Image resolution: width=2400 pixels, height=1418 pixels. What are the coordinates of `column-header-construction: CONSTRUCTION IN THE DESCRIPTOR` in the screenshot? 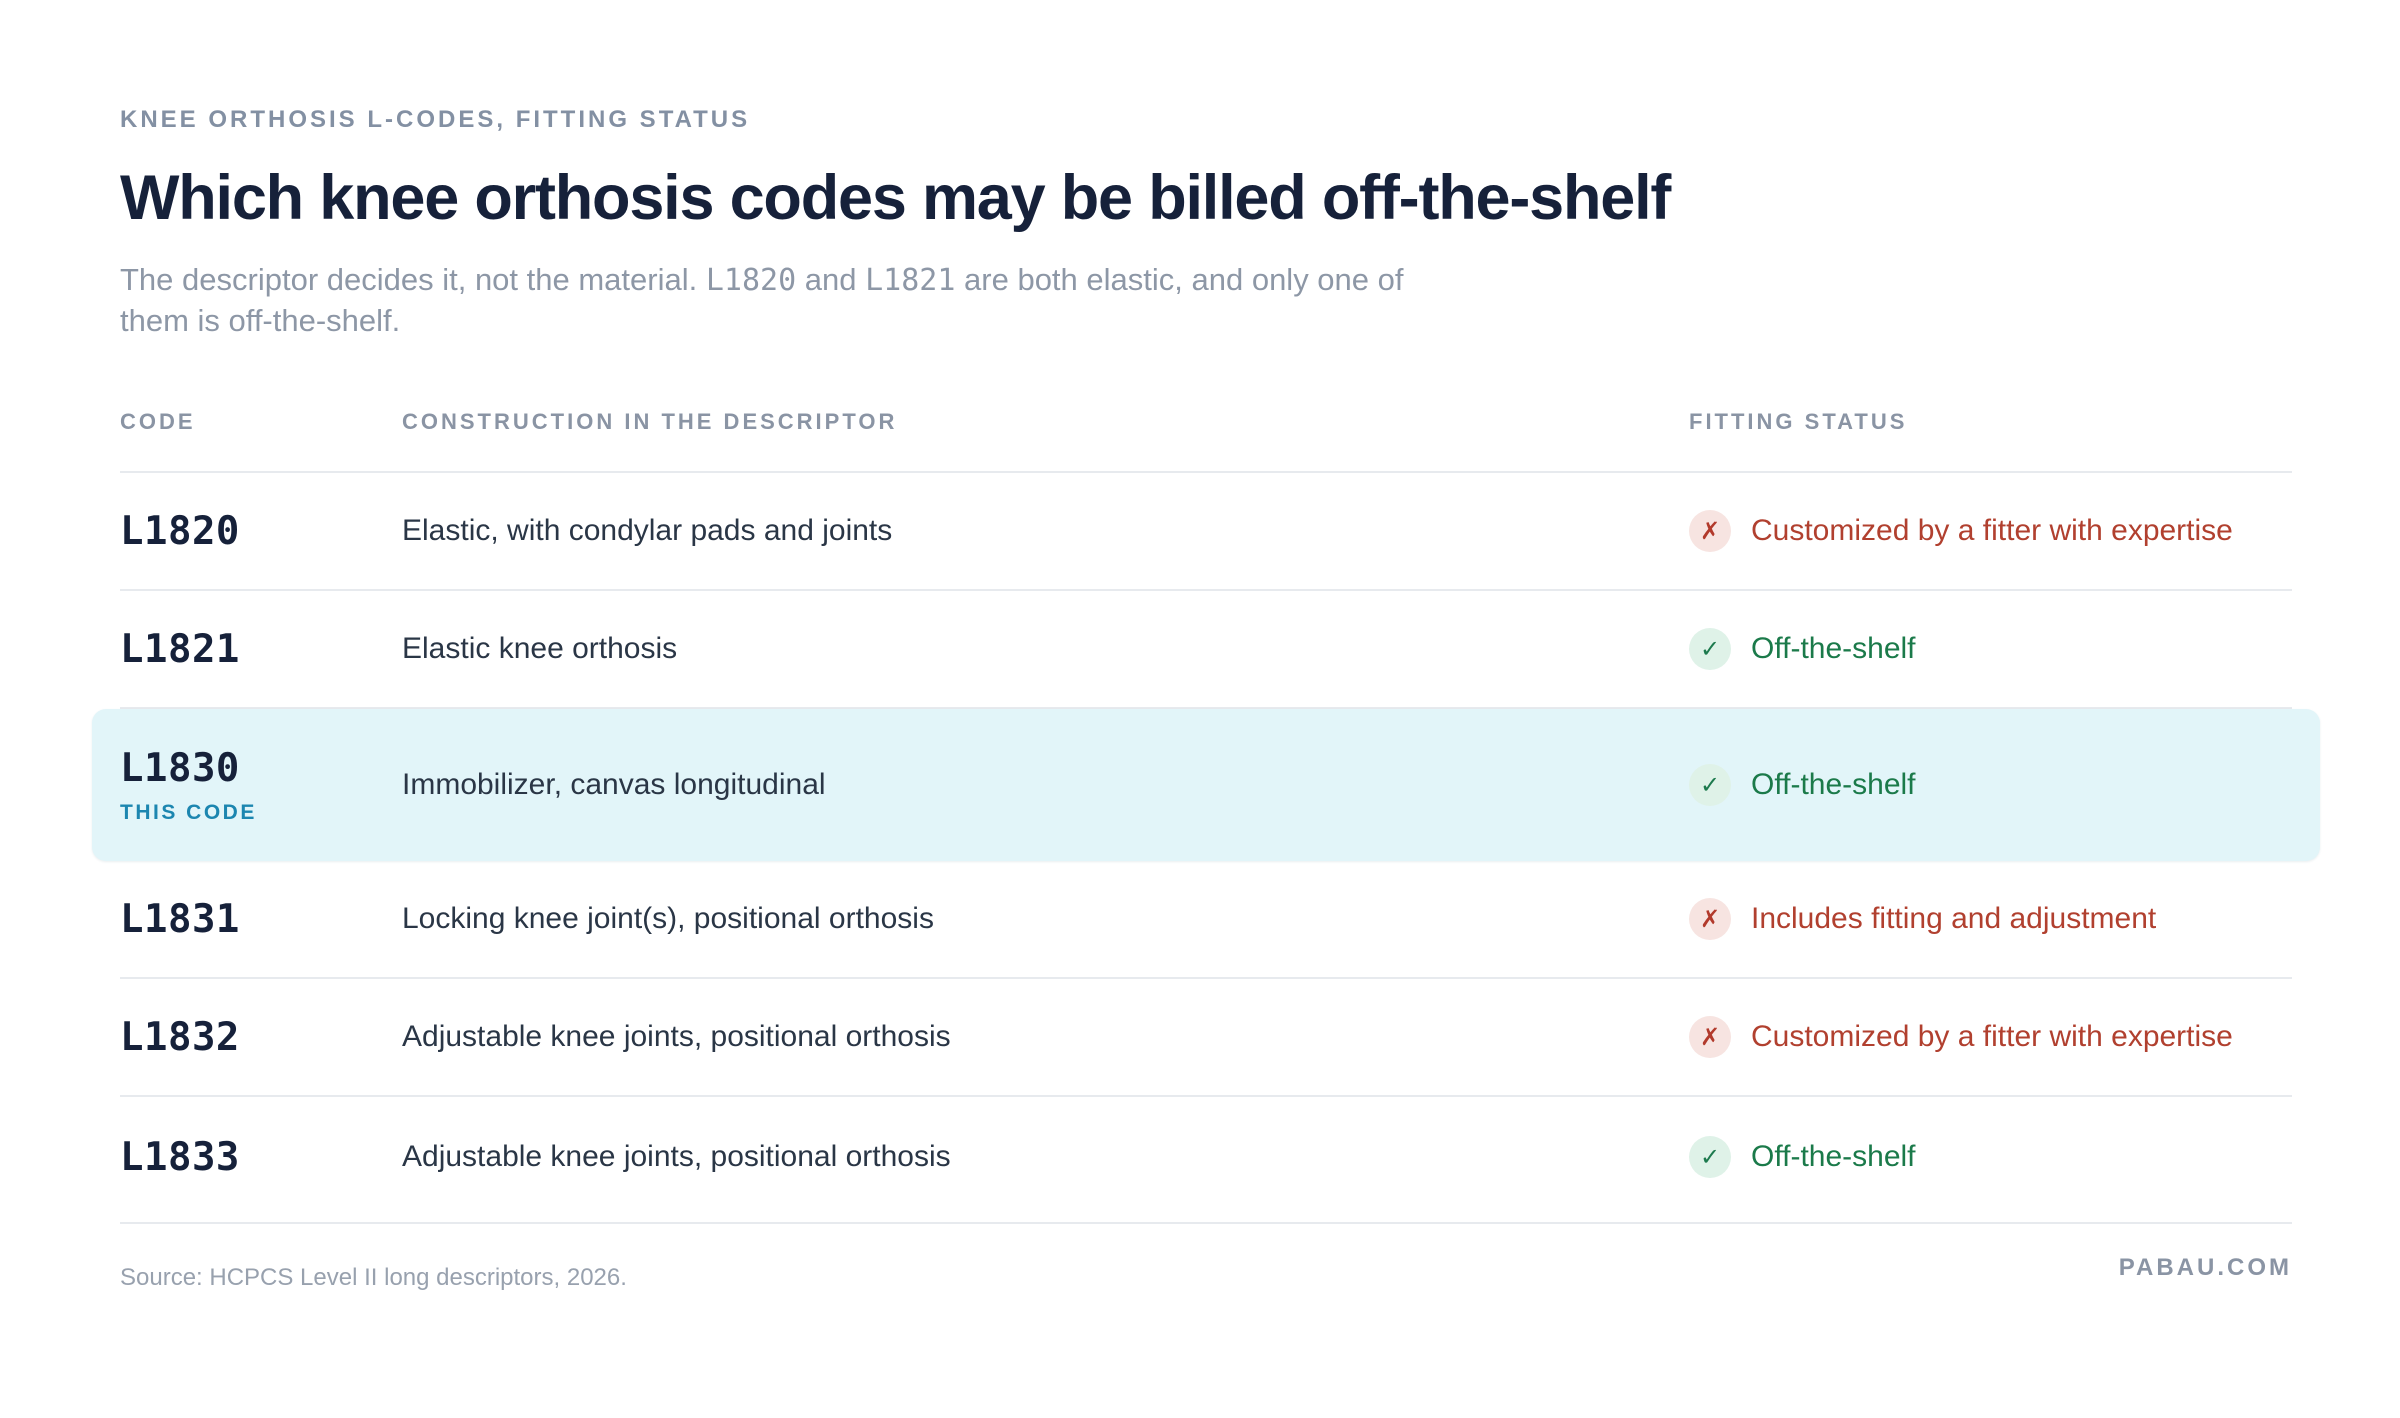 It's located at (650, 421).